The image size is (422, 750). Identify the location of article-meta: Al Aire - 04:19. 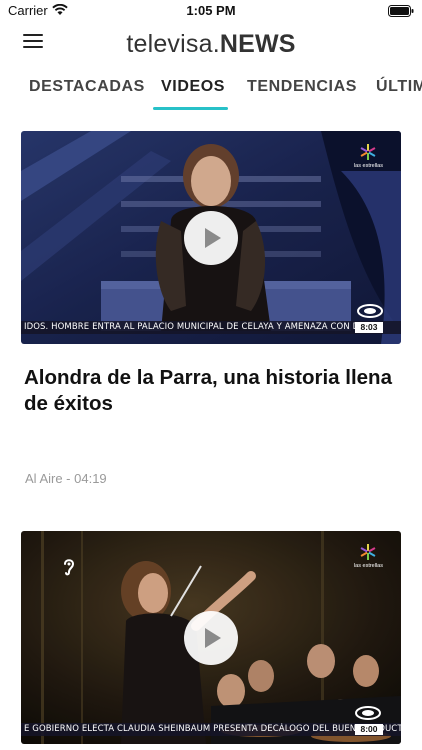
(66, 478).